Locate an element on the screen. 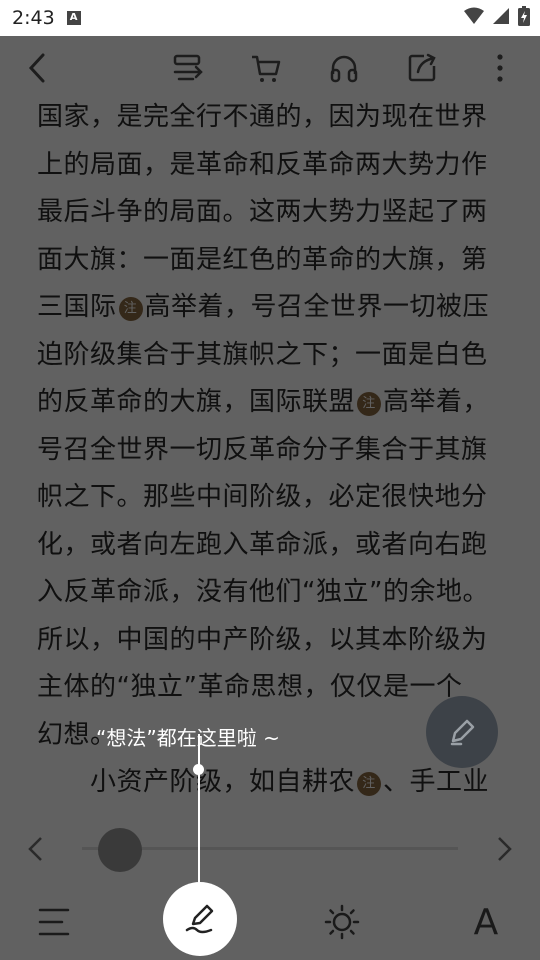 The image size is (540, 960). write-thought-button is located at coordinates (200, 919).